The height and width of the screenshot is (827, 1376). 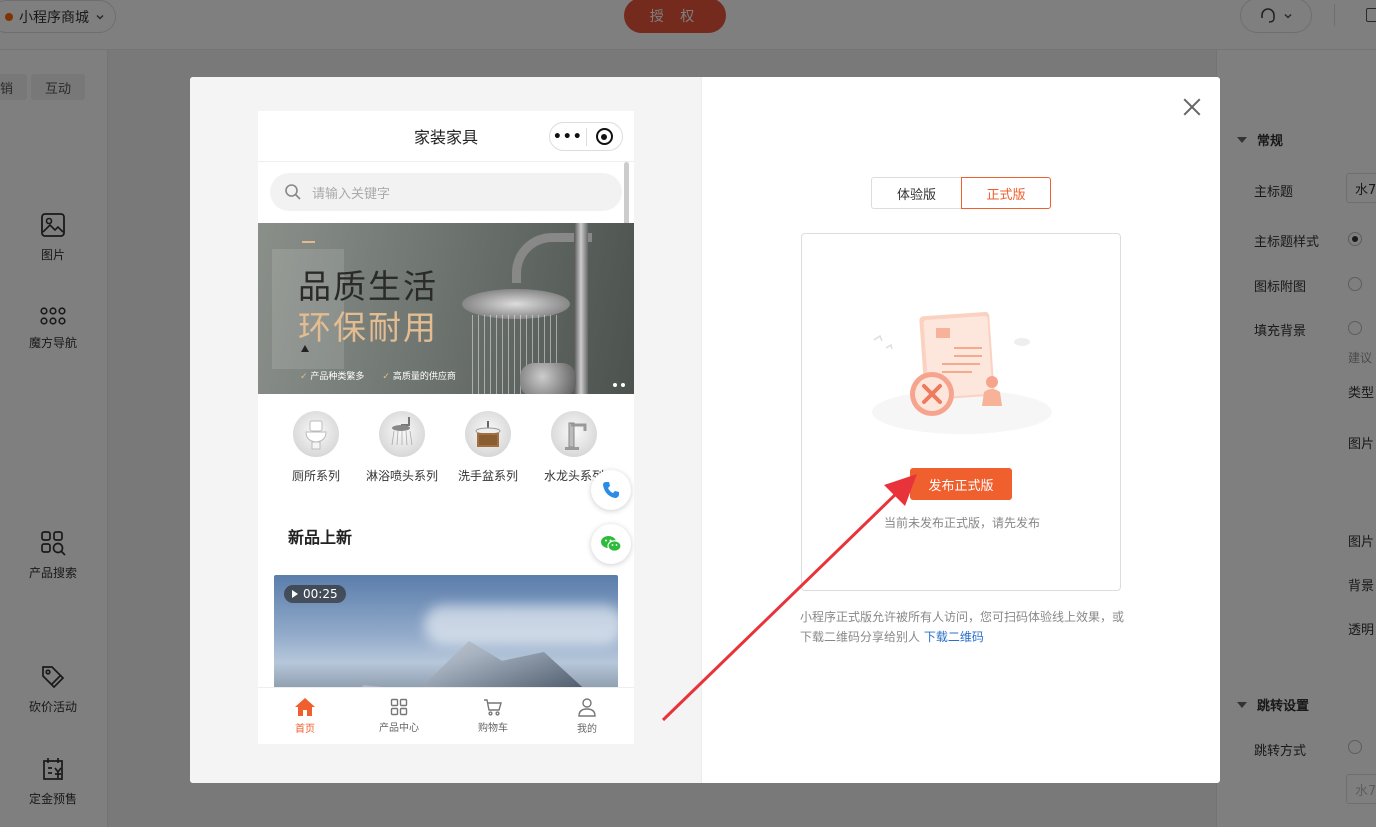 What do you see at coordinates (446, 192) in the screenshot?
I see `search-bar: 请输入关键字` at bounding box center [446, 192].